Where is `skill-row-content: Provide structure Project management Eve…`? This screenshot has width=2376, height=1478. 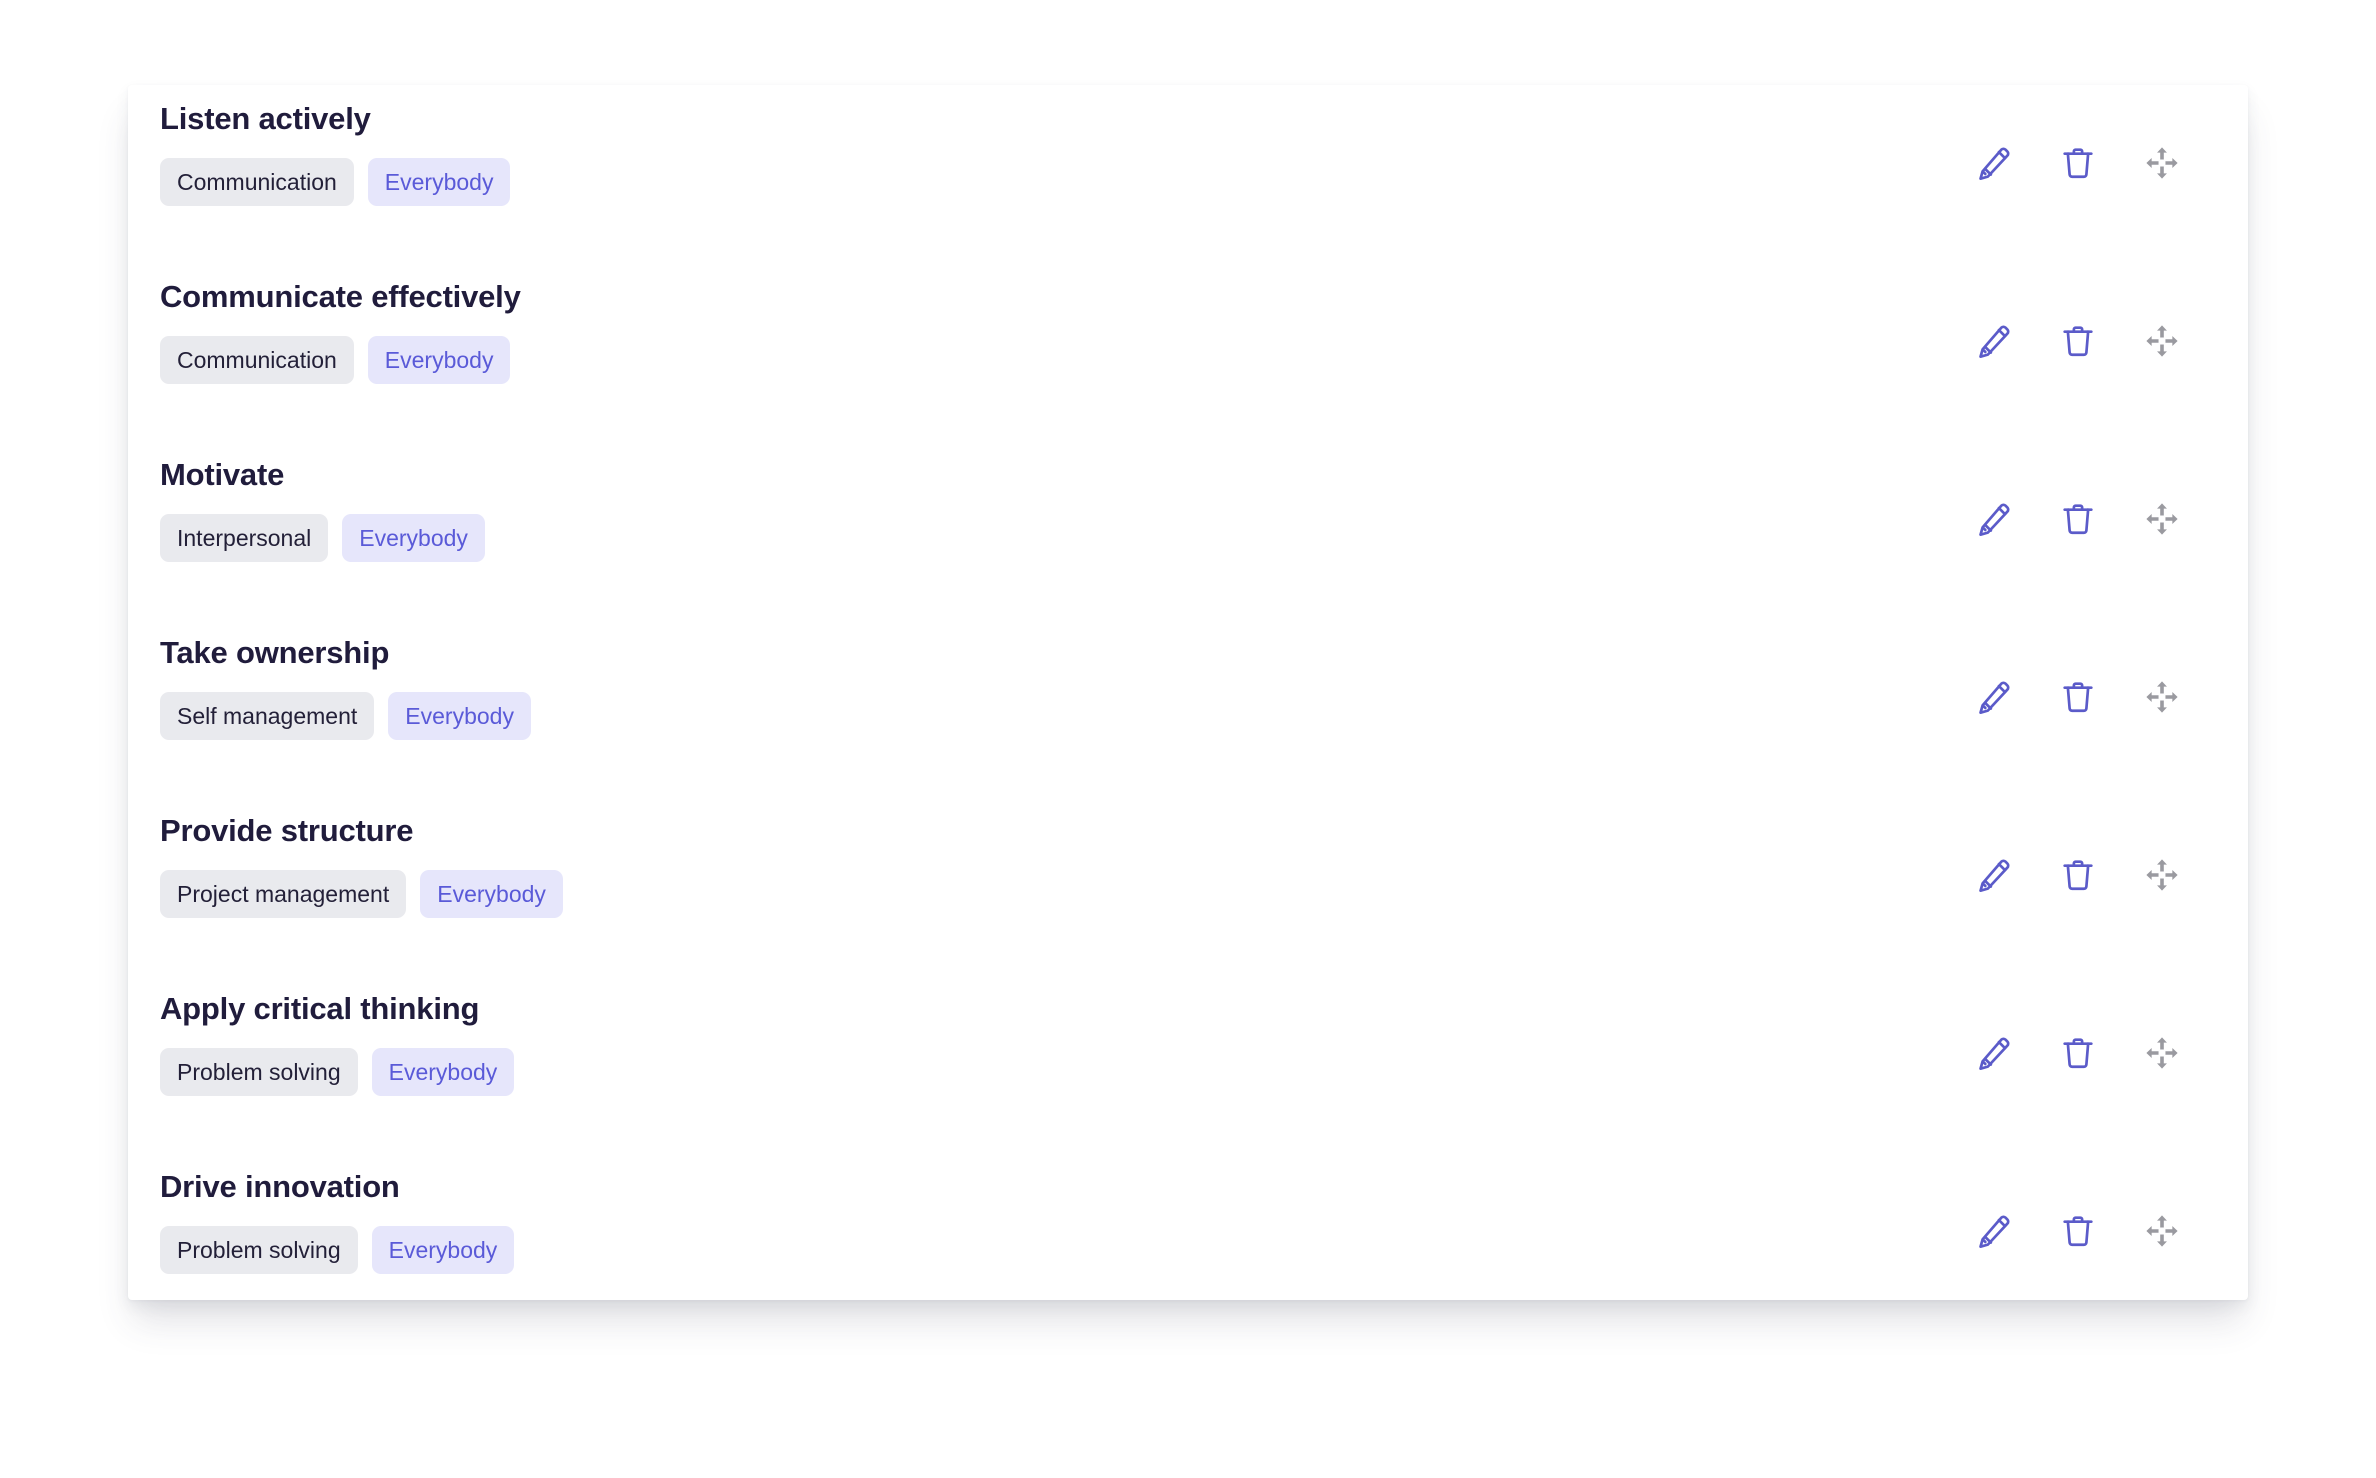
skill-row-content: Provide structure Project management Eve… is located at coordinates (361, 857).